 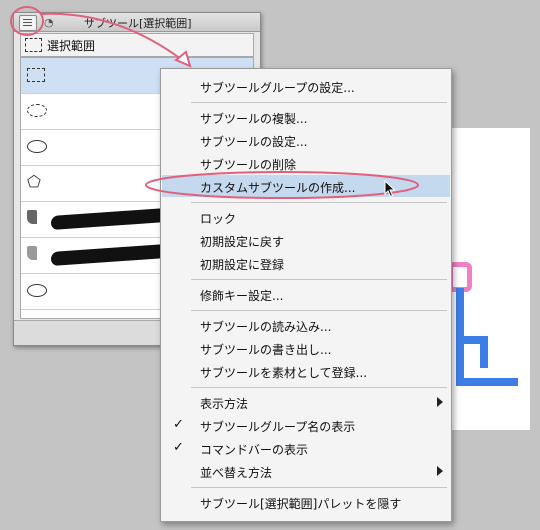 What do you see at coordinates (37, 110) in the screenshot?
I see `ellipse-selection-icon` at bounding box center [37, 110].